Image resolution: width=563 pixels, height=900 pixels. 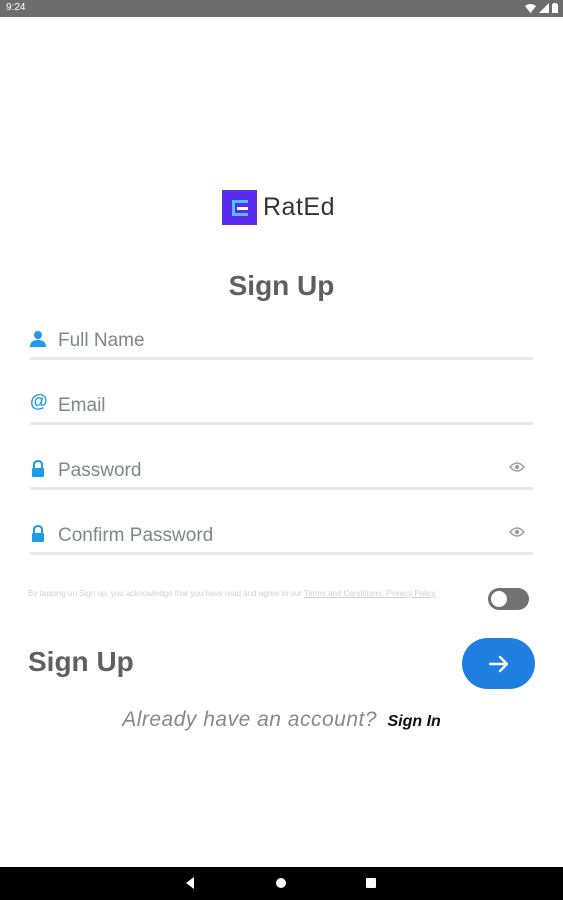 I want to click on back-icon, so click(x=191, y=883).